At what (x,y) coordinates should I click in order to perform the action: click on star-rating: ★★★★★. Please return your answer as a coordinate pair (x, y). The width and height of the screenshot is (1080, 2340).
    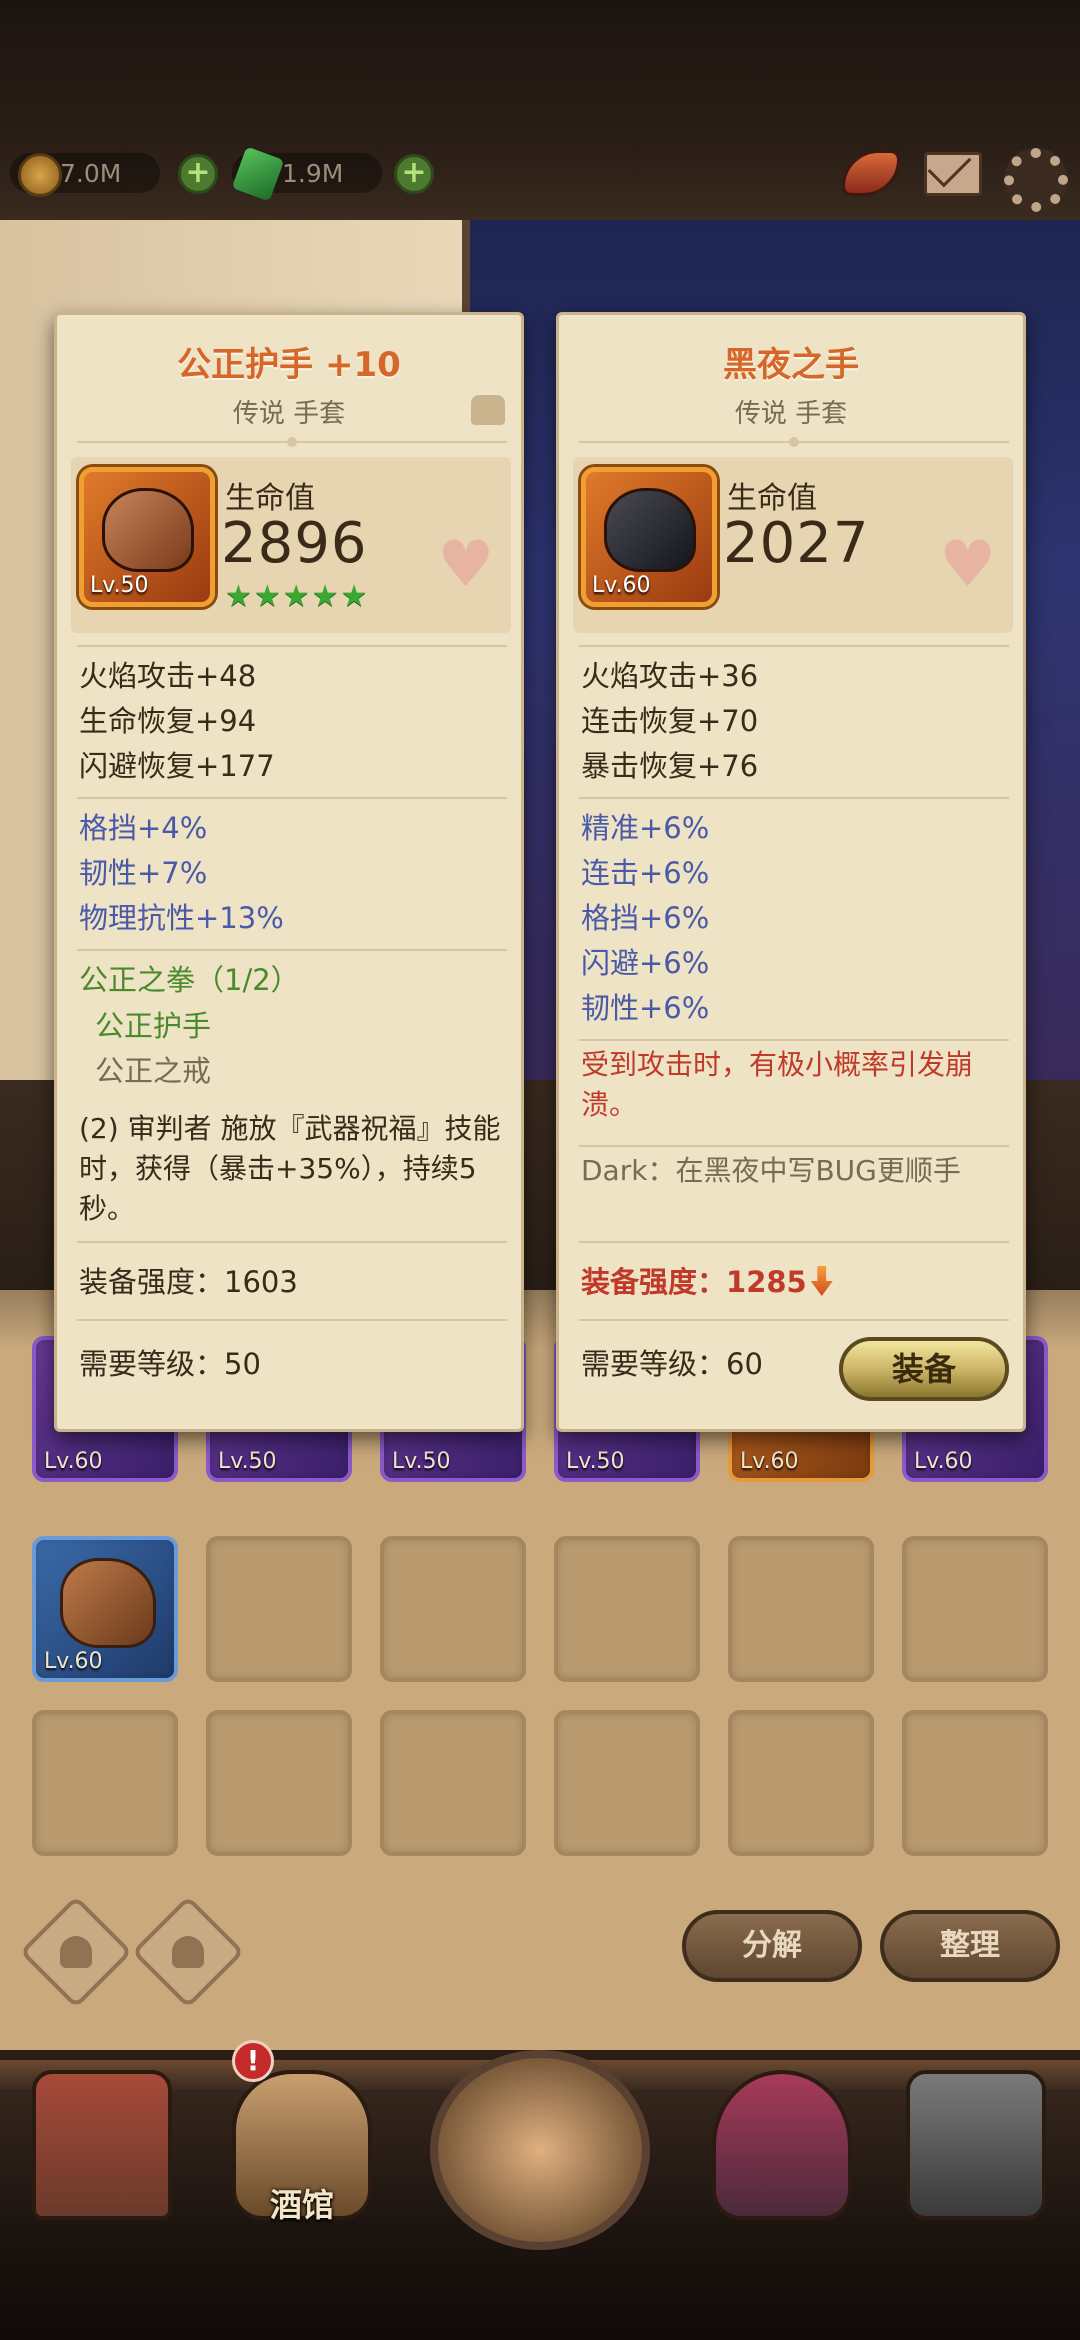
    Looking at the image, I should click on (297, 596).